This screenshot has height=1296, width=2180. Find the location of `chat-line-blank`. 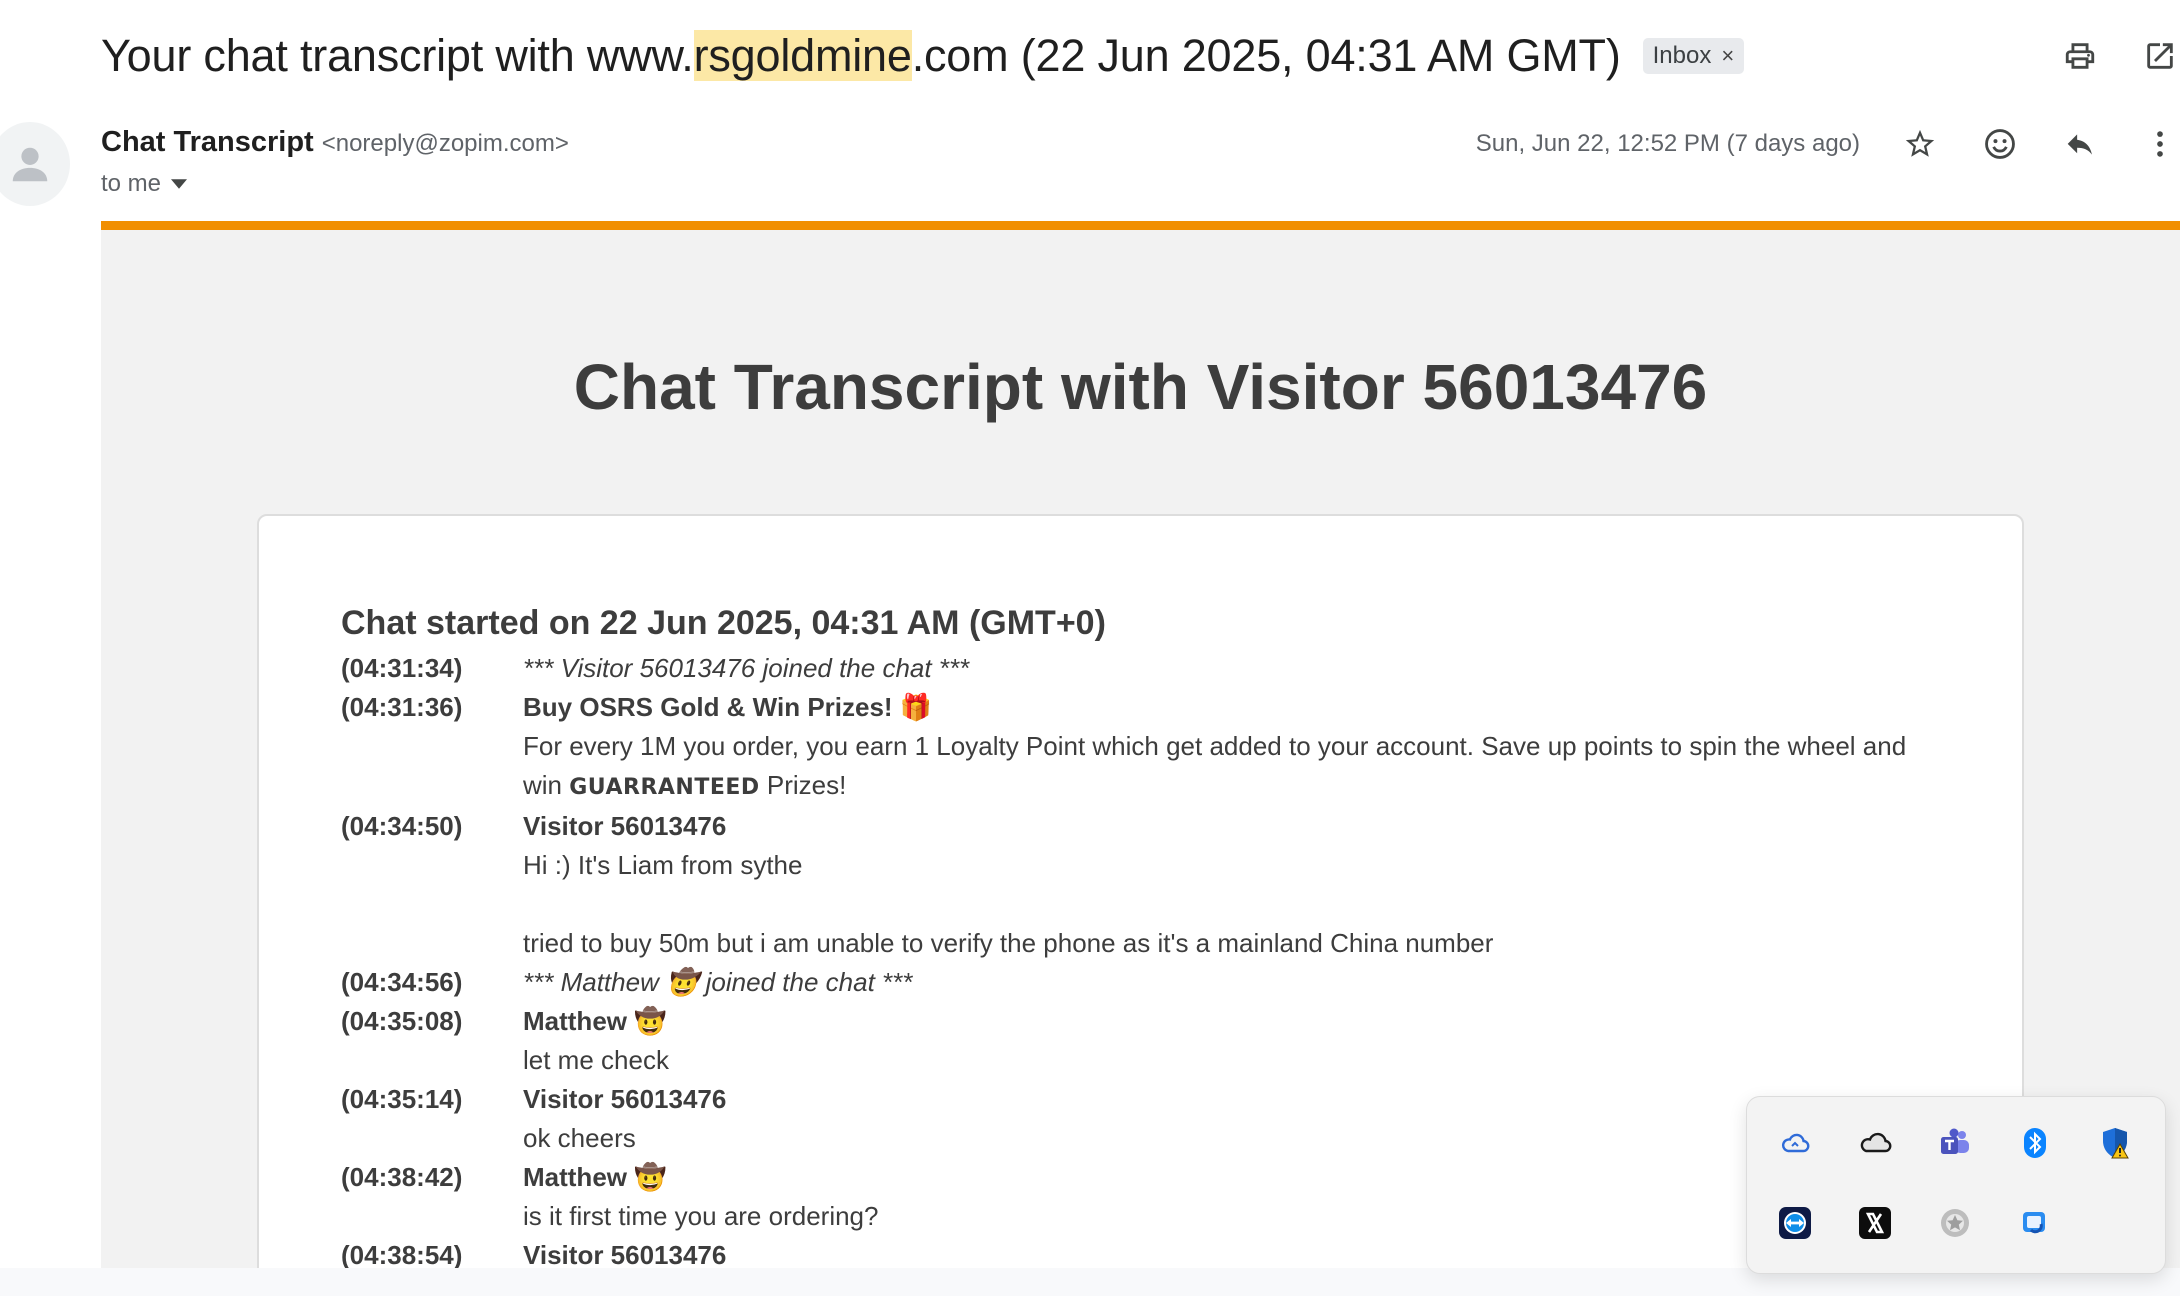

chat-line-blank is located at coordinates (1141, 904).